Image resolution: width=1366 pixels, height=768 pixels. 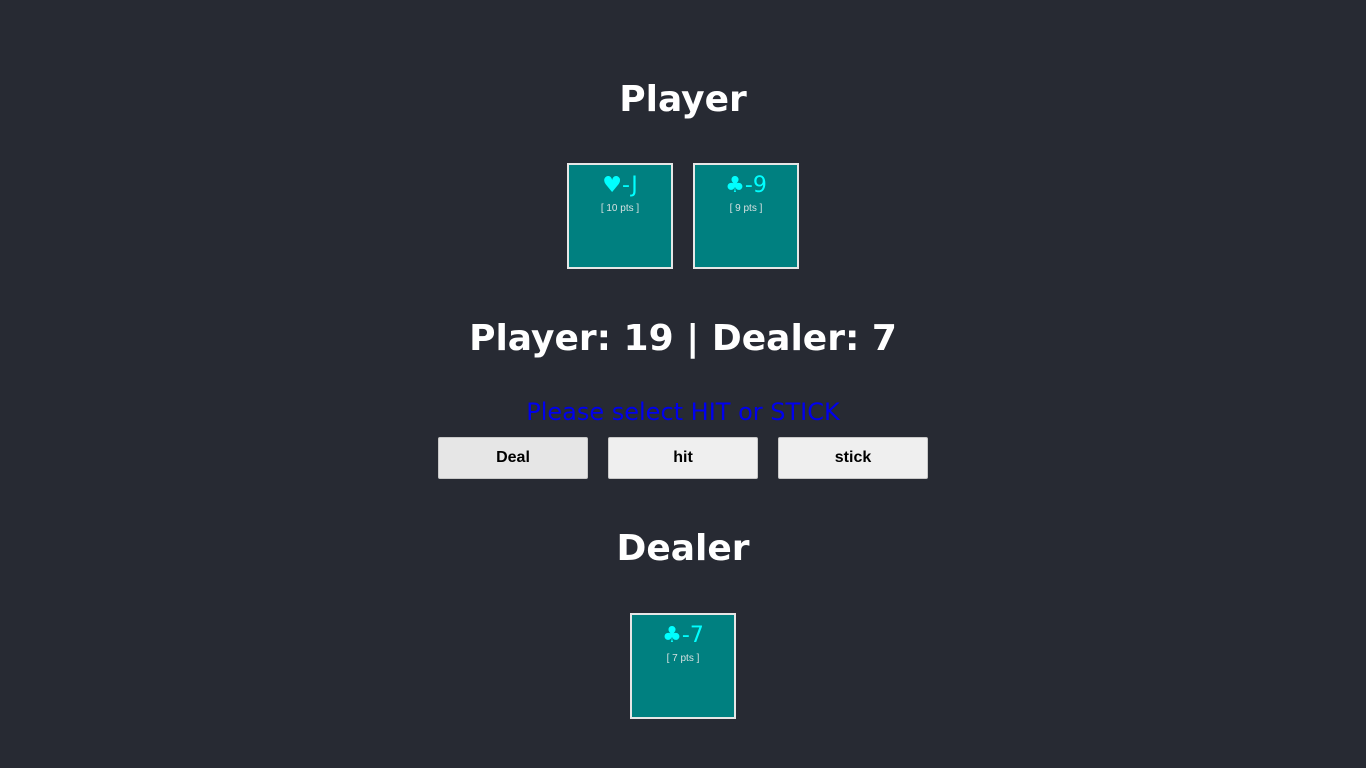 What do you see at coordinates (513, 458) in the screenshot?
I see `deal-button: Deal` at bounding box center [513, 458].